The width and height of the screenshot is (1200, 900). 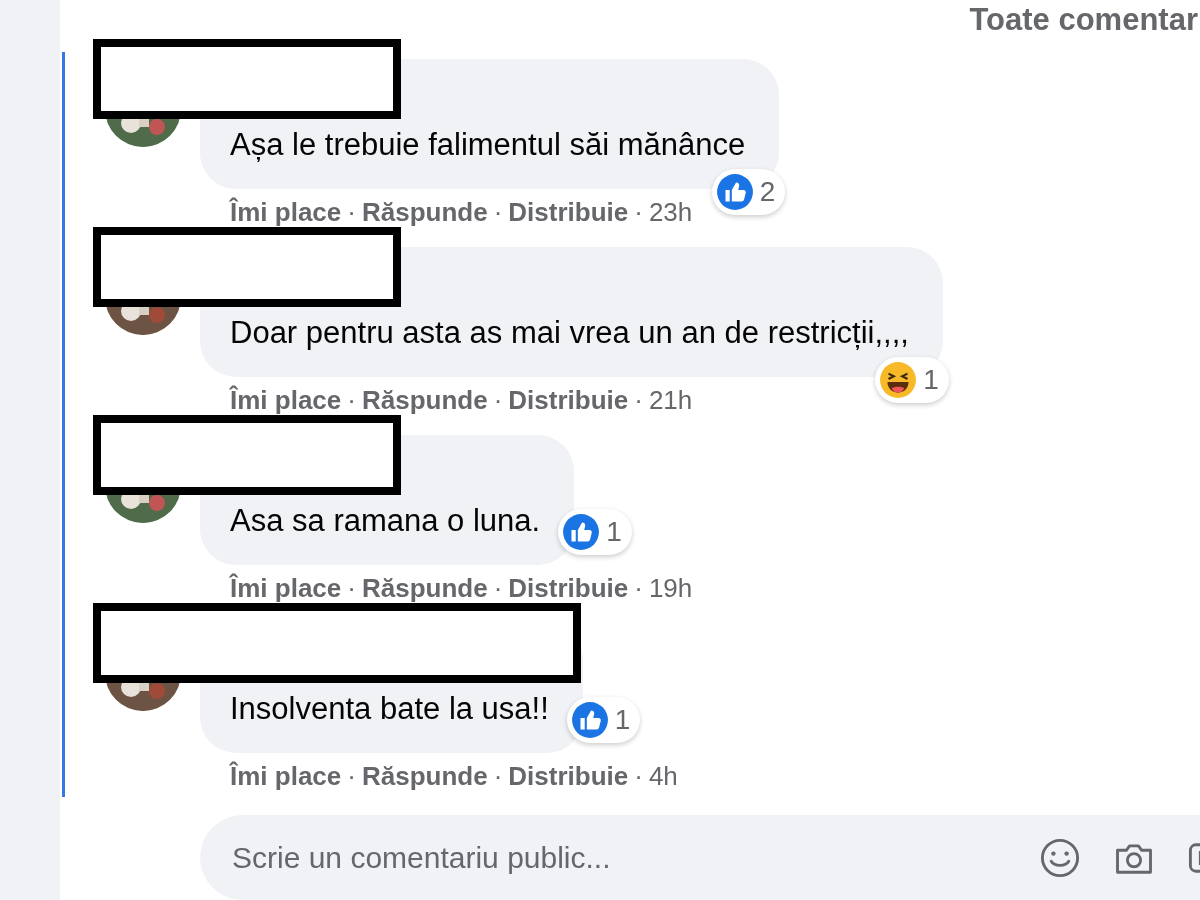 I want to click on comment-text: Așa le trebuie falimentul săi mănânce, so click(x=488, y=145).